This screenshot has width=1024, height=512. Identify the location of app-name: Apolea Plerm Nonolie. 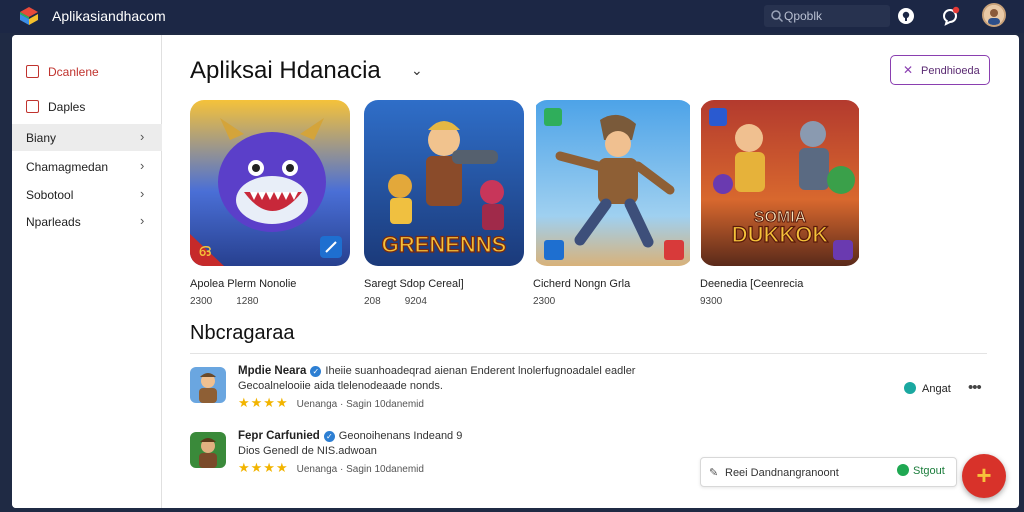
(243, 284).